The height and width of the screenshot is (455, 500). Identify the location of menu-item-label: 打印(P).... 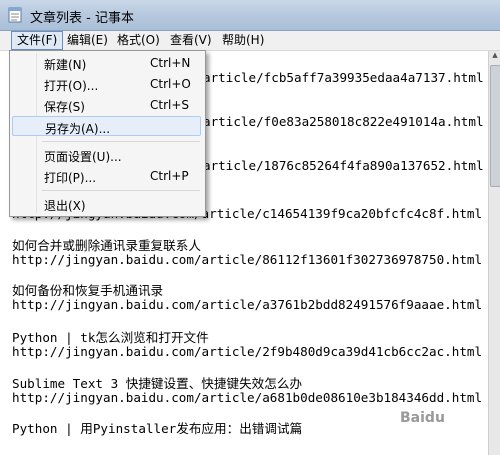
(70, 178).